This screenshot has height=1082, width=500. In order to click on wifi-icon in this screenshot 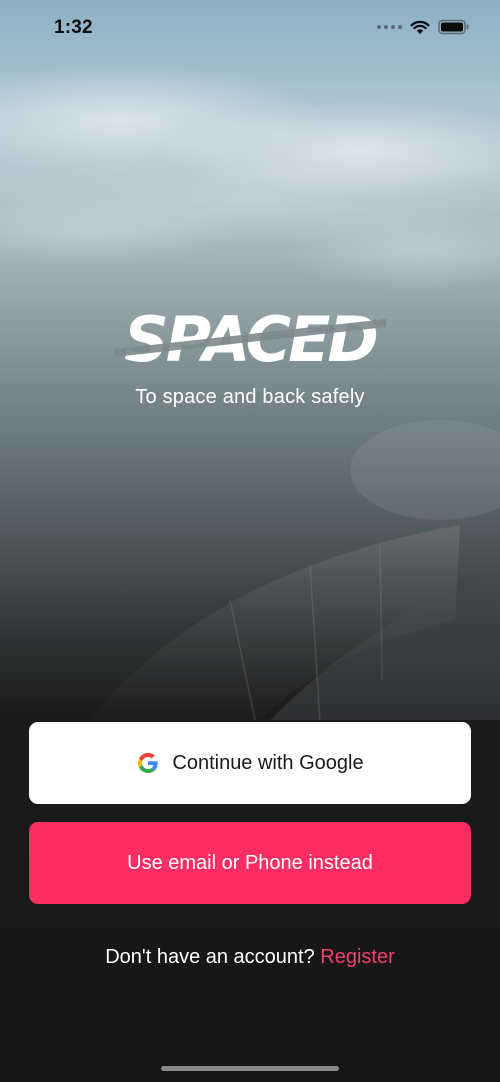, I will do `click(420, 27)`.